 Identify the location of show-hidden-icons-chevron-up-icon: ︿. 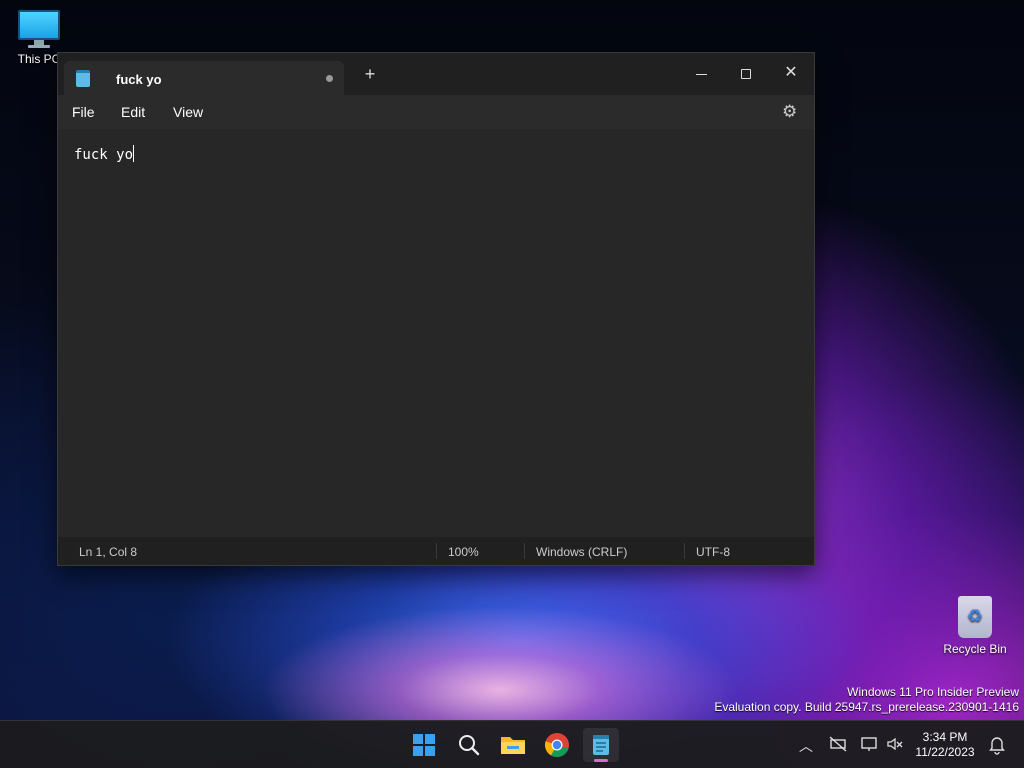
(806, 746).